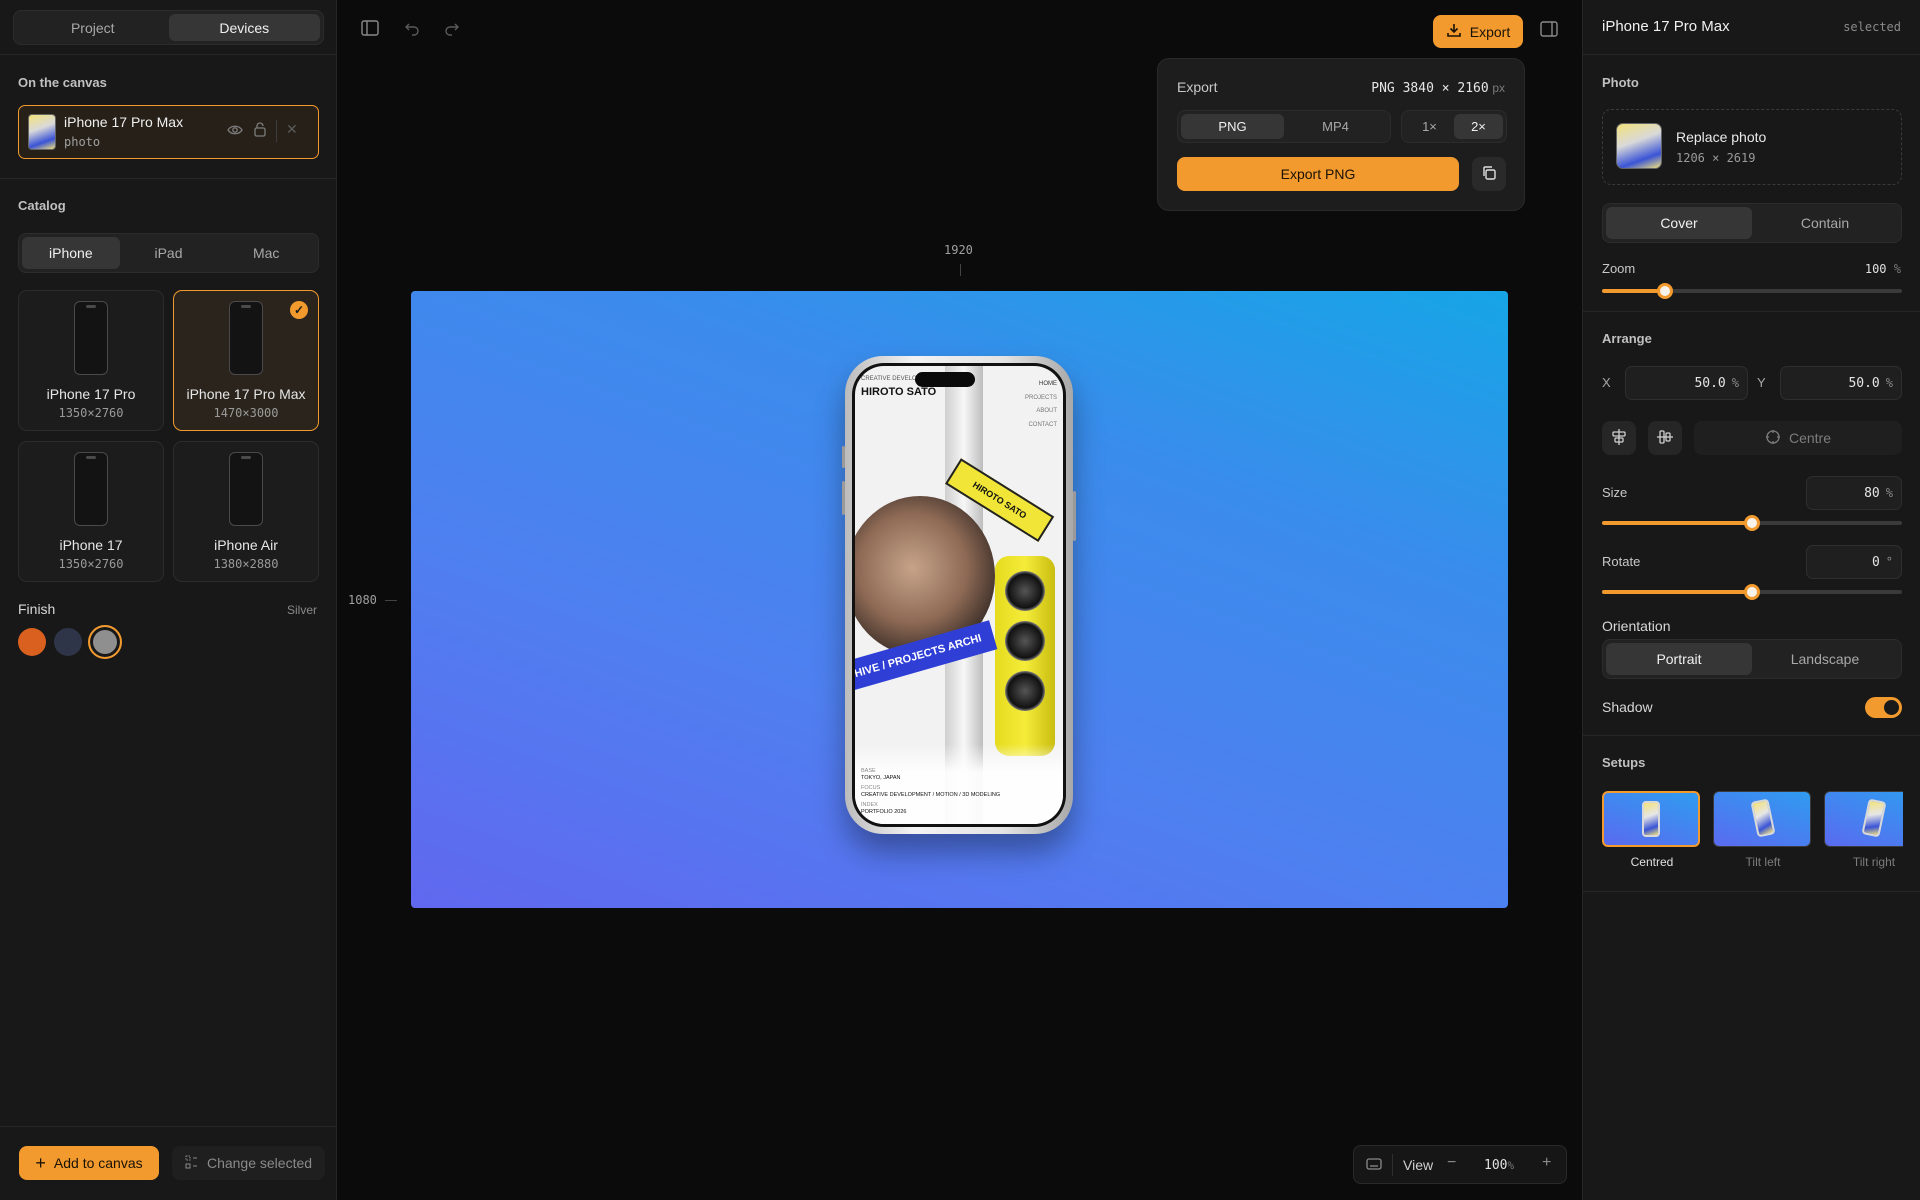 The image size is (1920, 1200). What do you see at coordinates (1889, 383) in the screenshot?
I see `y-unit: %` at bounding box center [1889, 383].